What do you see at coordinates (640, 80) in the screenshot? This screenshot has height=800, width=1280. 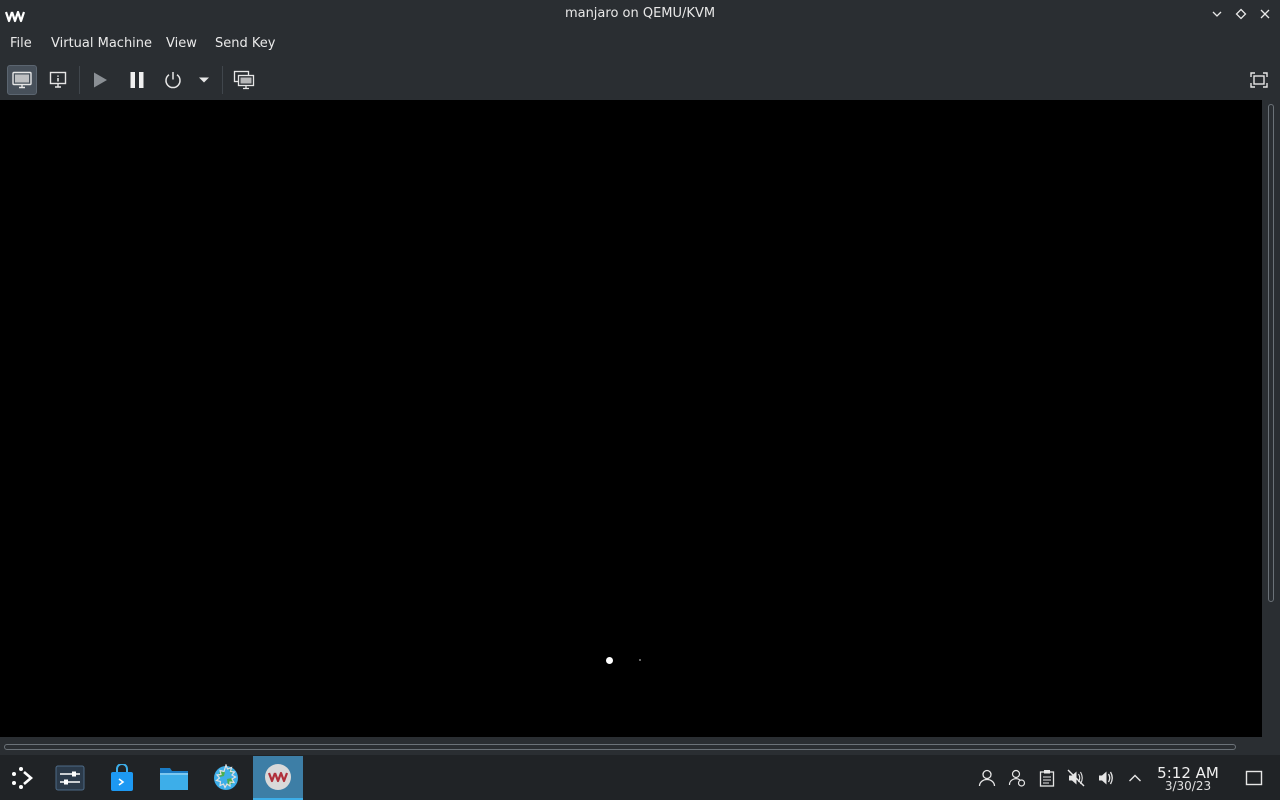 I see `toolbar` at bounding box center [640, 80].